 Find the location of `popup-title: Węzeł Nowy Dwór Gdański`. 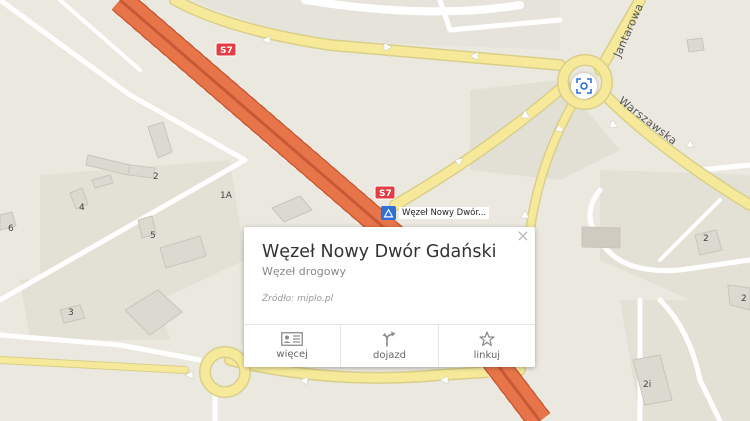

popup-title: Węzeł Nowy Dwór Gdański is located at coordinates (379, 252).